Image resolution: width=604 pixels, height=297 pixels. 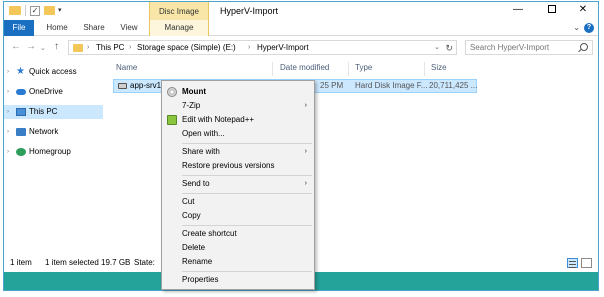 What do you see at coordinates (518, 10) in the screenshot?
I see `minimize-button: —` at bounding box center [518, 10].